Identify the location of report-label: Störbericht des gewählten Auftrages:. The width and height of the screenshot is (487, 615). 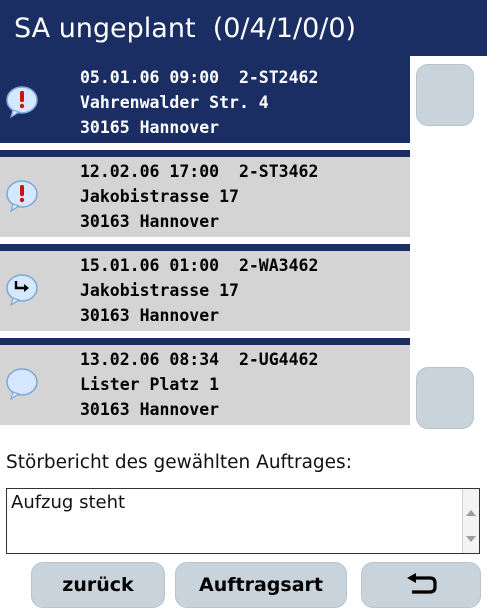
(179, 462).